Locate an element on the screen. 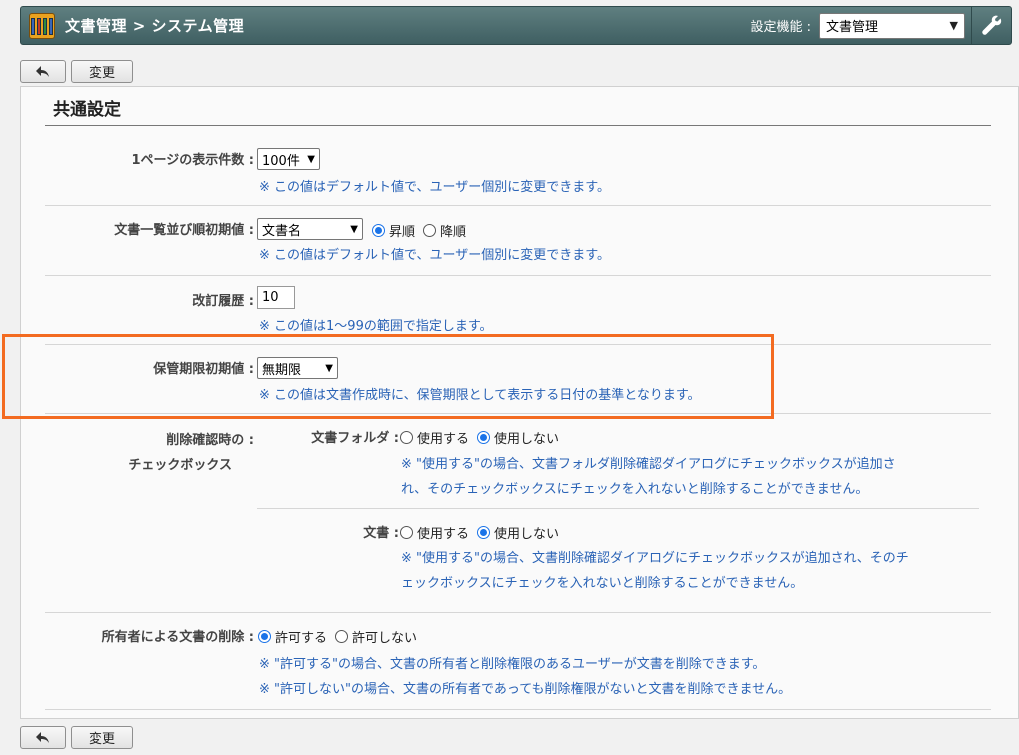 This screenshot has height=755, width=1019. sort-order-label: 文書一覧並び順初期値 : is located at coordinates (184, 230).